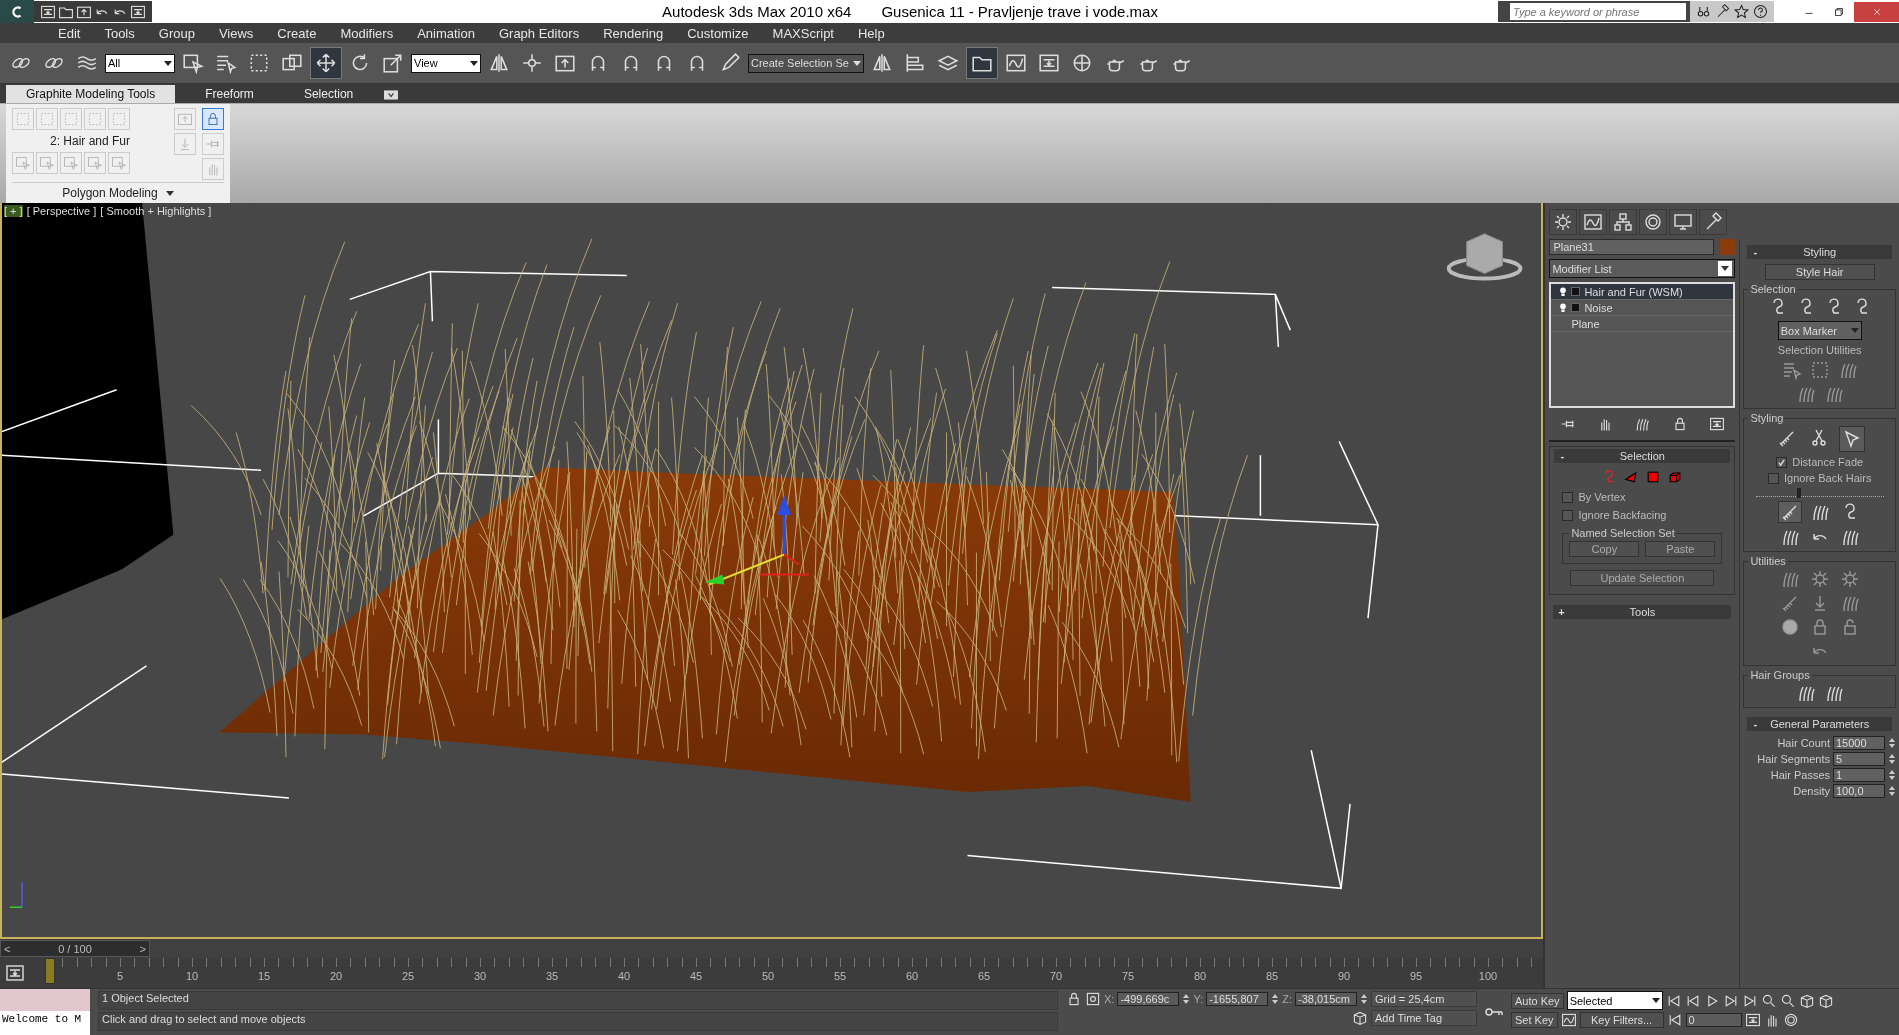 This screenshot has width=1899, height=1035. Describe the element at coordinates (1819, 478) in the screenshot. I see `checkbox-option: Ignore Back Hairs` at that location.